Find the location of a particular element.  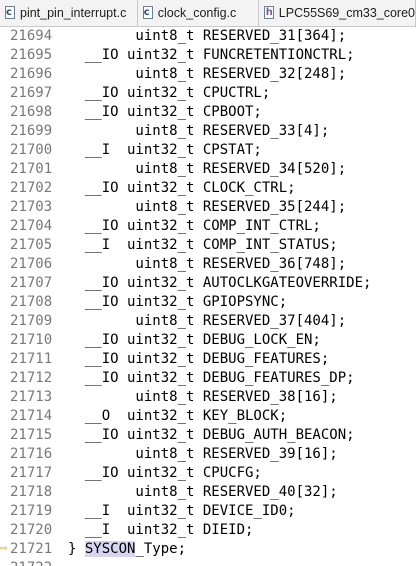

code-line: 21720 __I uint32_t DIEID; is located at coordinates (208, 530).